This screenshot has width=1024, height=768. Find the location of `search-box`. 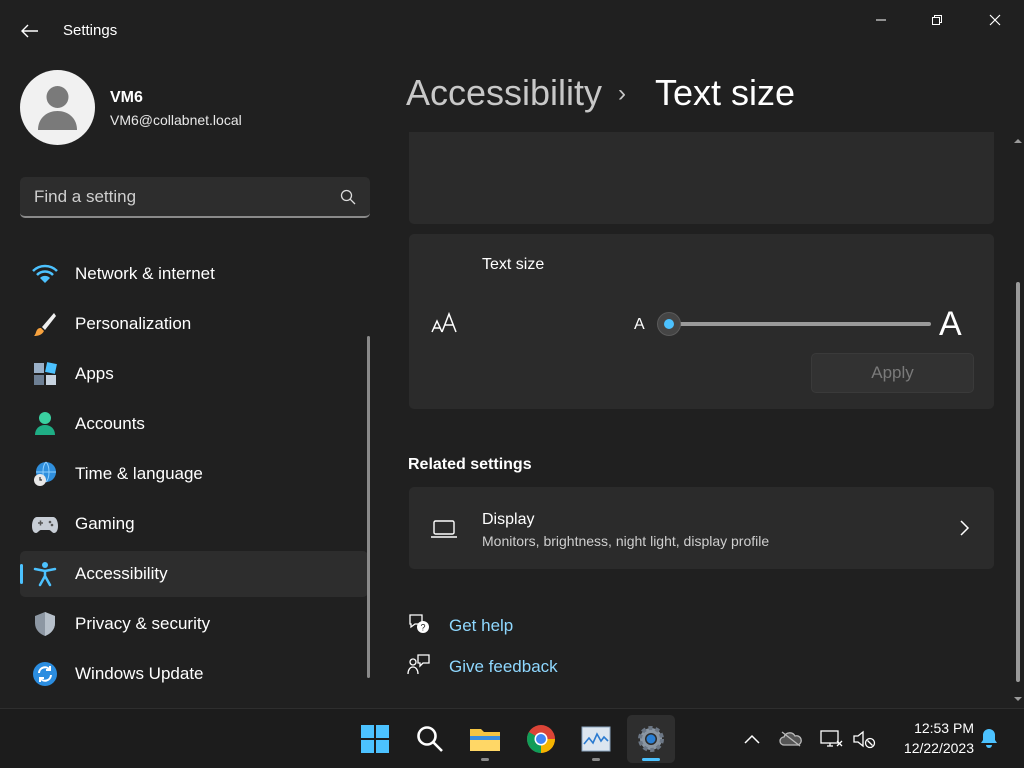

search-box is located at coordinates (195, 197).